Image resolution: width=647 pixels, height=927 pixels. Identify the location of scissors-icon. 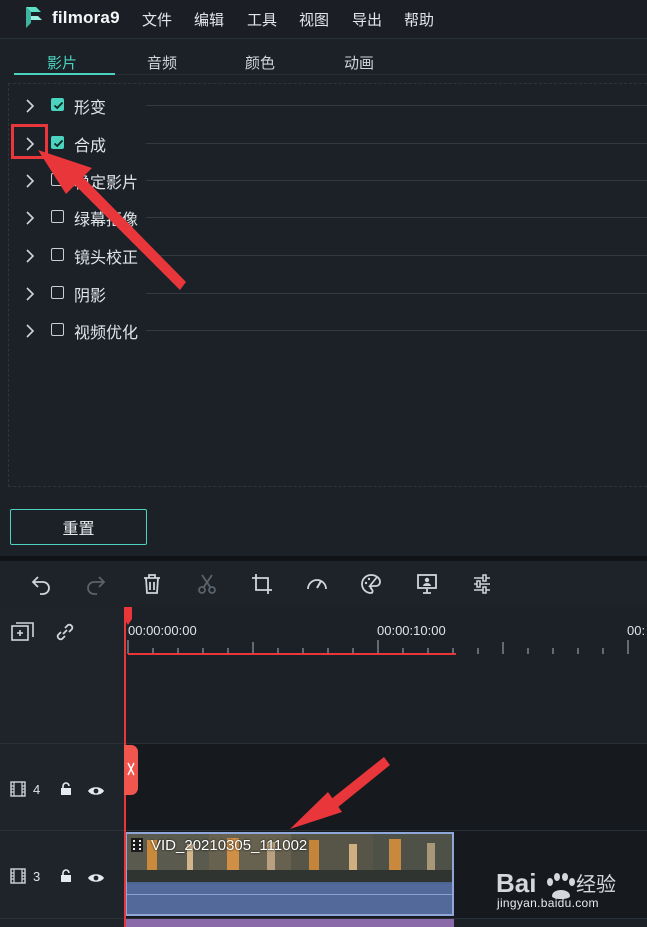
(131, 769).